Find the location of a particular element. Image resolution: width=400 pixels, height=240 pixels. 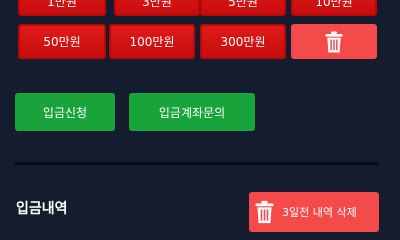

amount-label: 5만원 is located at coordinates (243, 4).